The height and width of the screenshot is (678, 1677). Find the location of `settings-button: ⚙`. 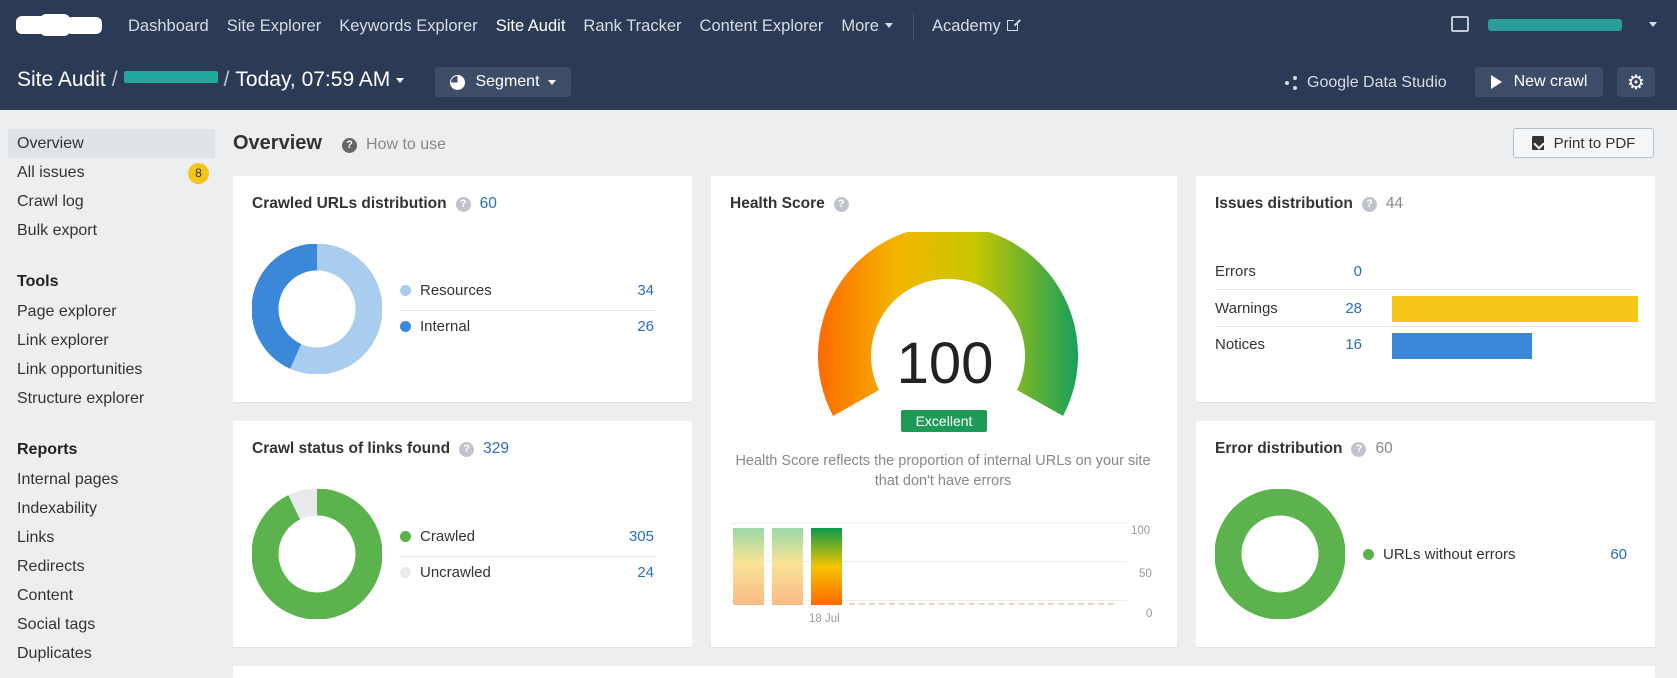

settings-button: ⚙ is located at coordinates (1636, 82).